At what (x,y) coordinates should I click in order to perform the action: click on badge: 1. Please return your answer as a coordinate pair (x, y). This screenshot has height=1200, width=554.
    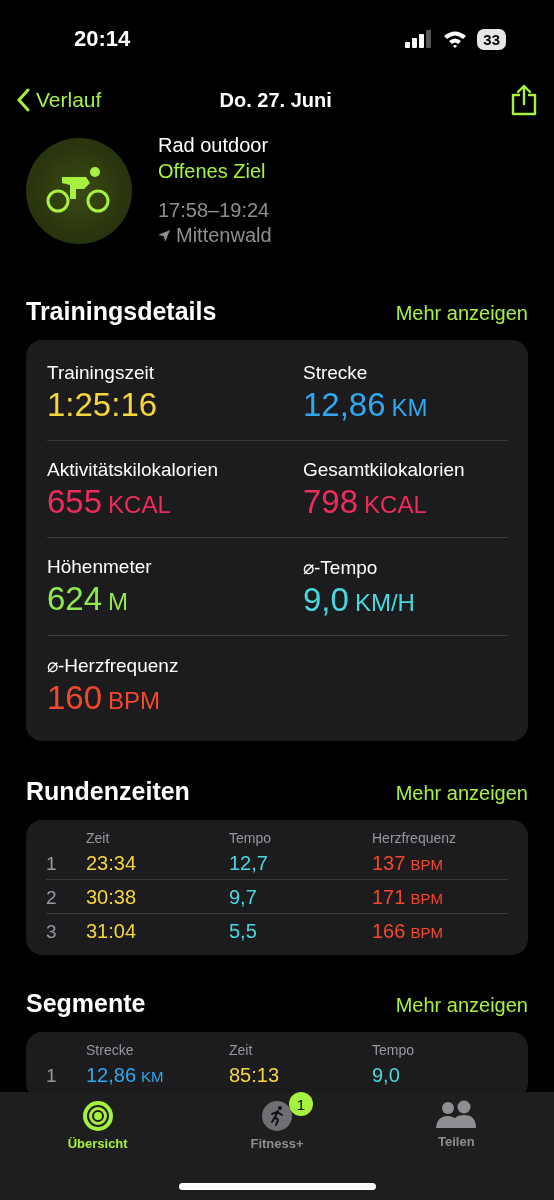
    Looking at the image, I should click on (301, 1104).